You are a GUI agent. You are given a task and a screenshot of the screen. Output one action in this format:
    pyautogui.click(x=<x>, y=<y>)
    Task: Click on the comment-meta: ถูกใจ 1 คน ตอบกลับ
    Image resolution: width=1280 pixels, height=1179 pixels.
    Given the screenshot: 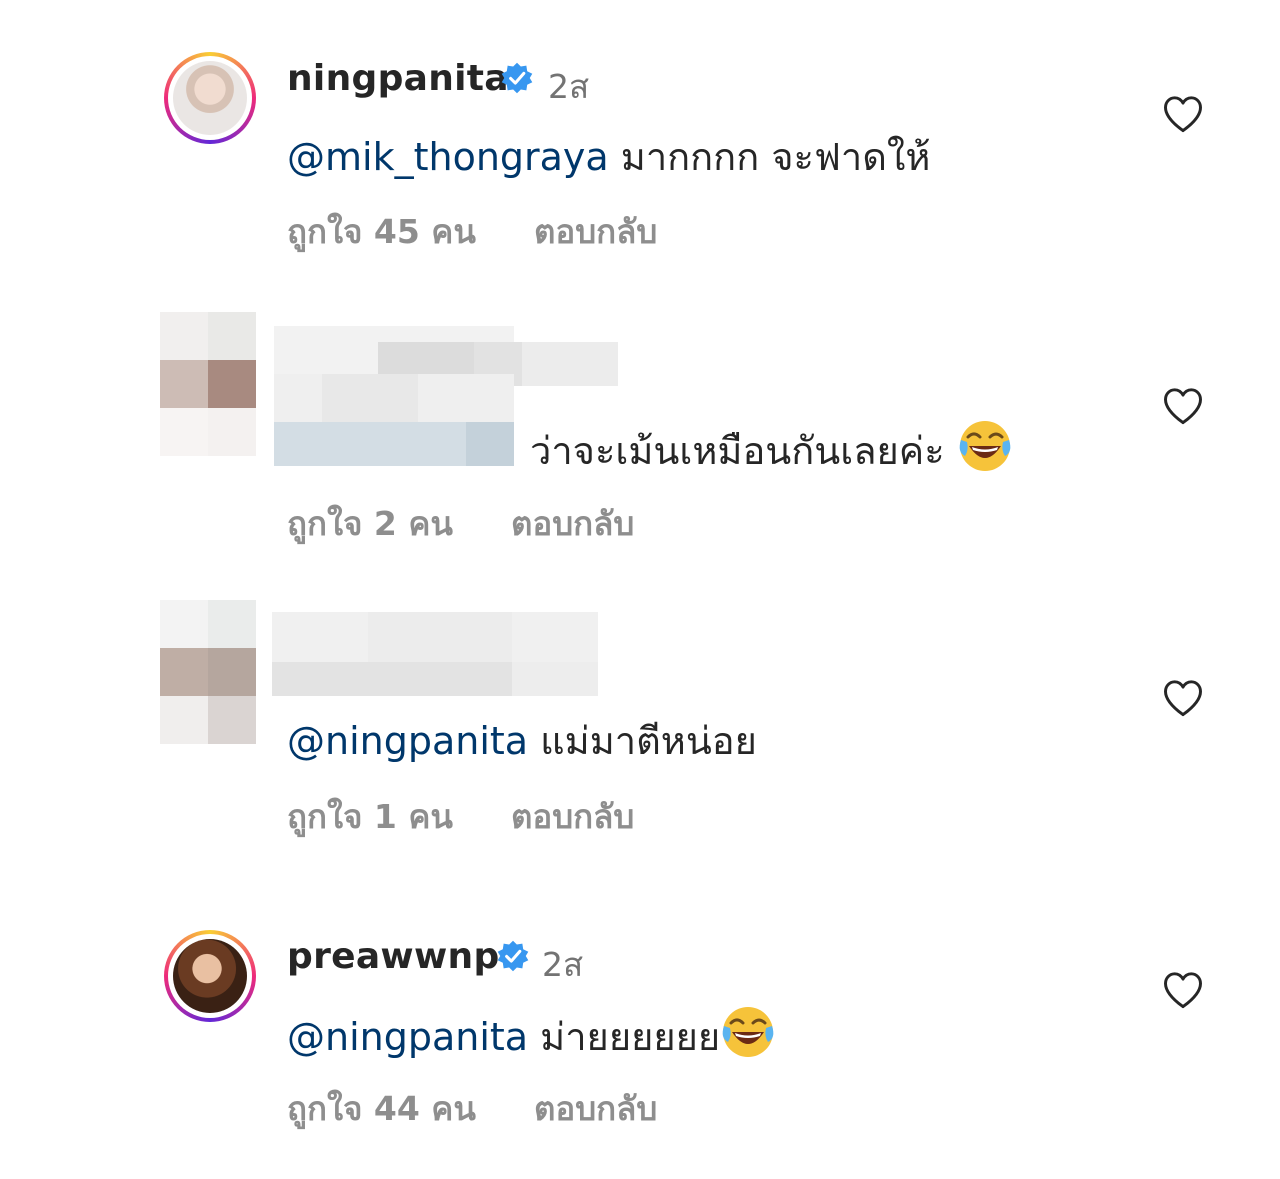 What is the action you would take?
    pyautogui.click(x=460, y=816)
    